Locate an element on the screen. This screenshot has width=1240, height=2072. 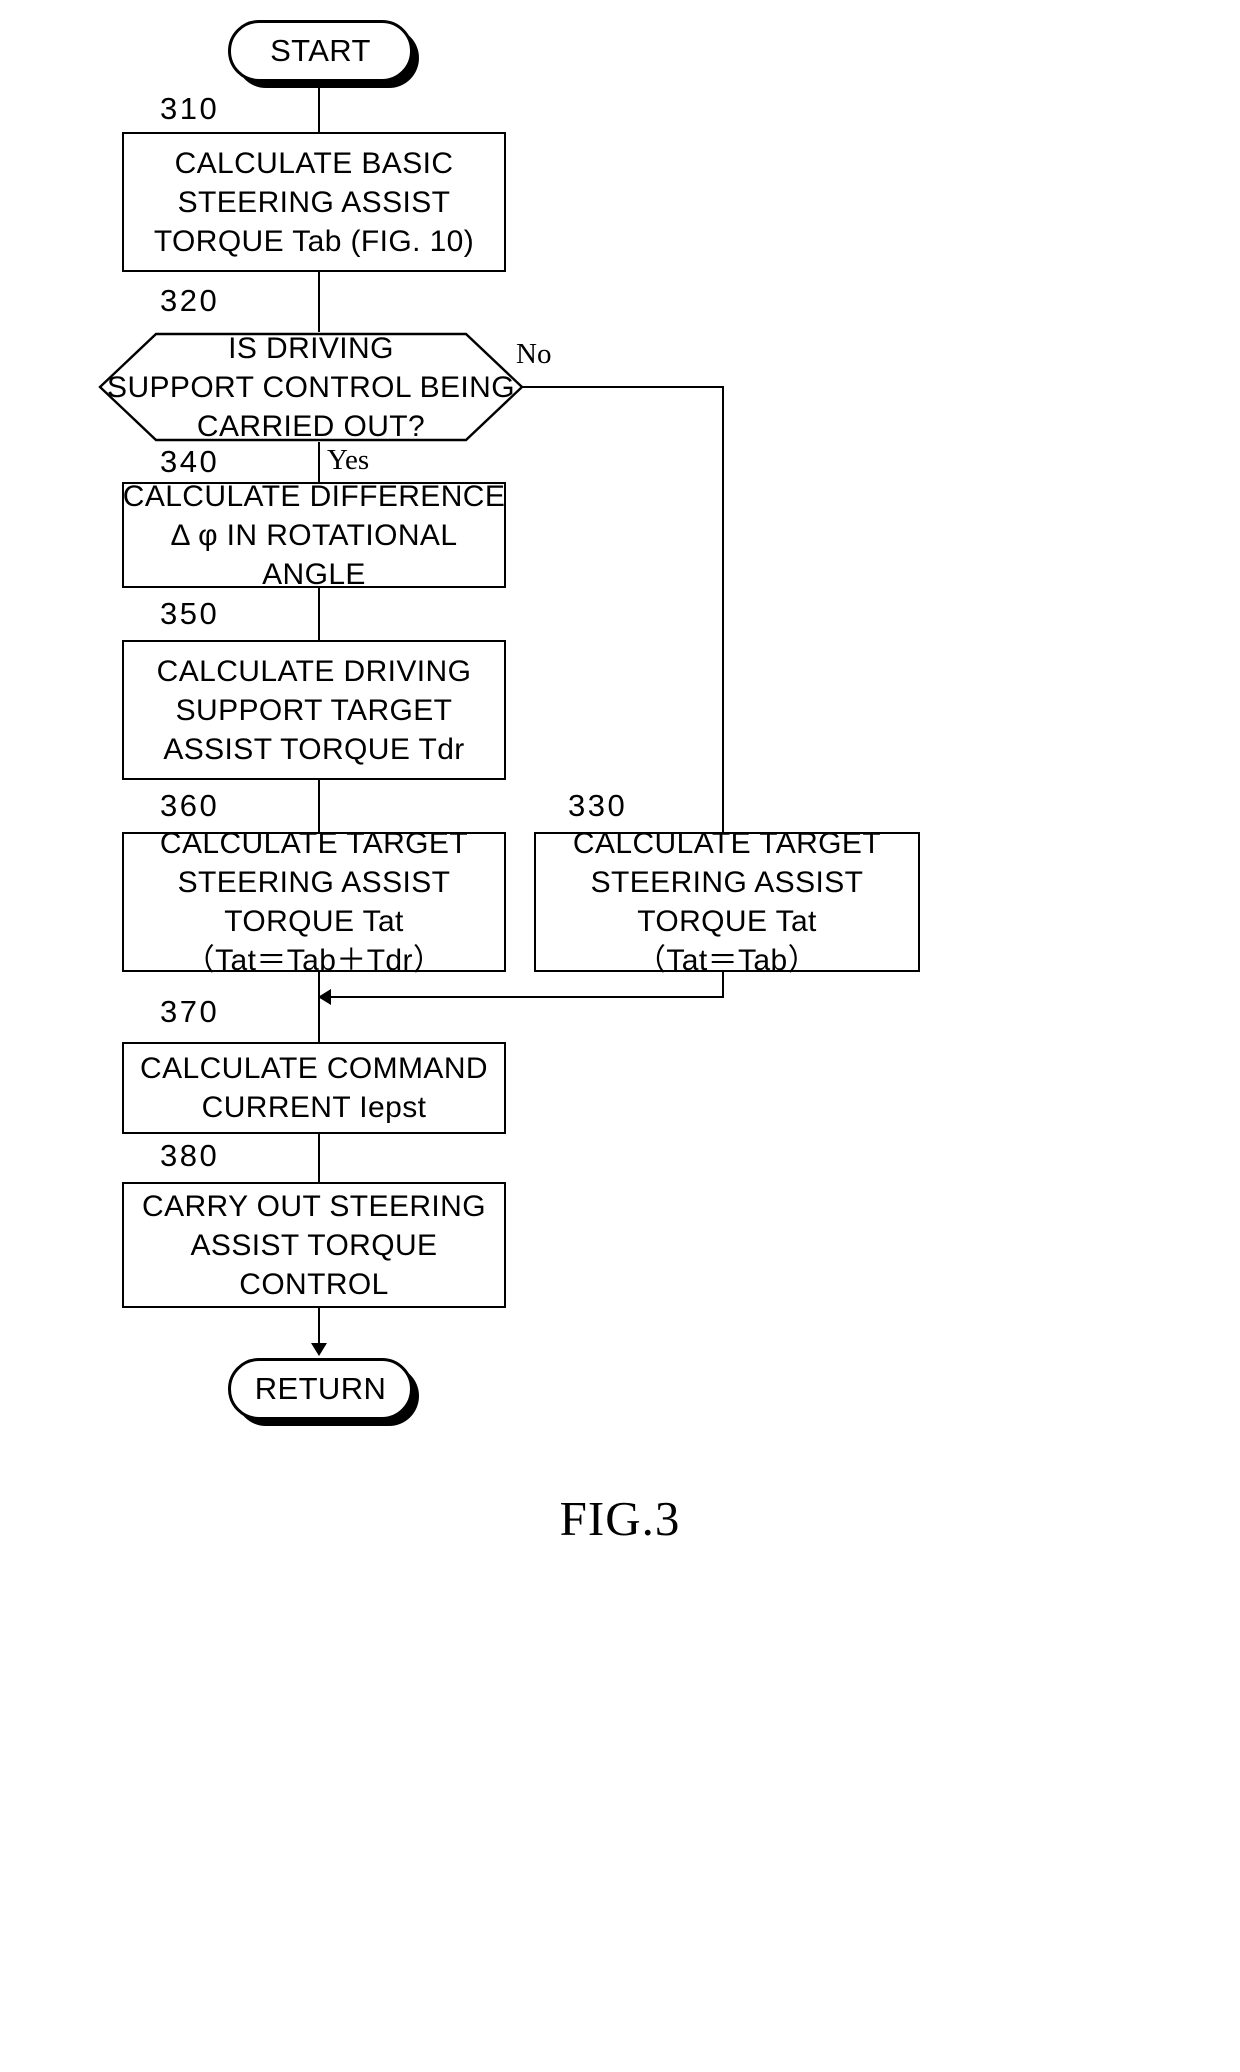
process-box-380: CARRY OUT STEERING ASSIST TORQUE CONTROL is located at coordinates (314, 1245).